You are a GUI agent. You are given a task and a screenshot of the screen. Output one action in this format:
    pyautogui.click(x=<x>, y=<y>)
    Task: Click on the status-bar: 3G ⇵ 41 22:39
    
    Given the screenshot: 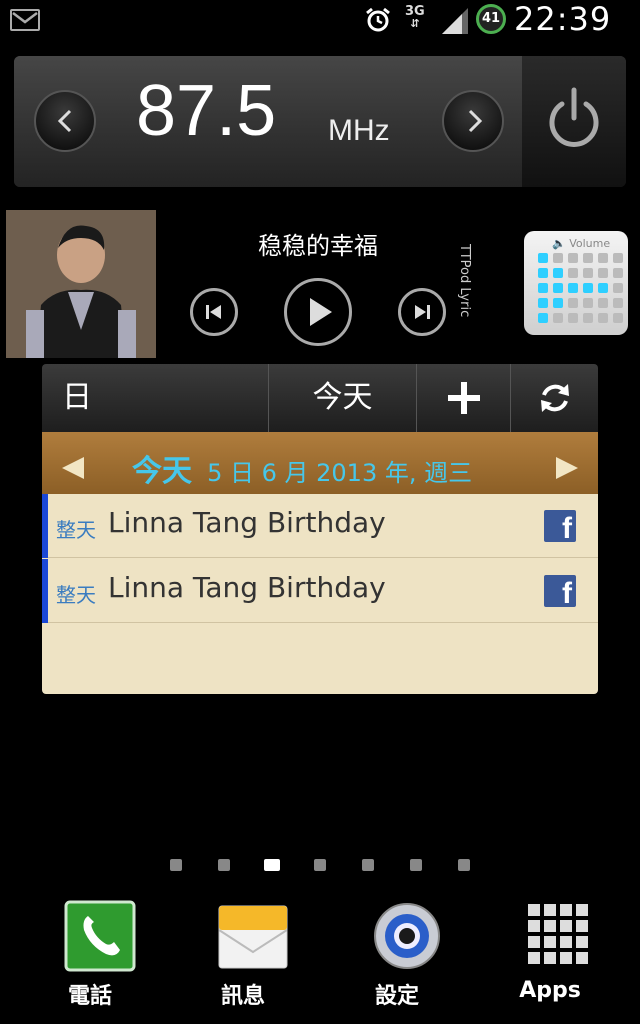 What is the action you would take?
    pyautogui.click(x=320, y=20)
    